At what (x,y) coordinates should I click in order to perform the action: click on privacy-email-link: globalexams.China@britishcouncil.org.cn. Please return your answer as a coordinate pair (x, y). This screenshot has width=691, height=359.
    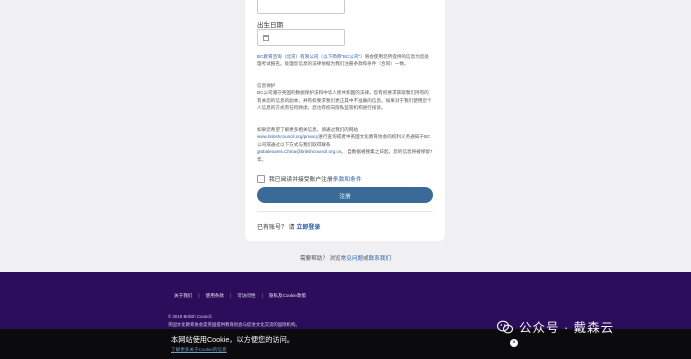
    Looking at the image, I should click on (299, 151).